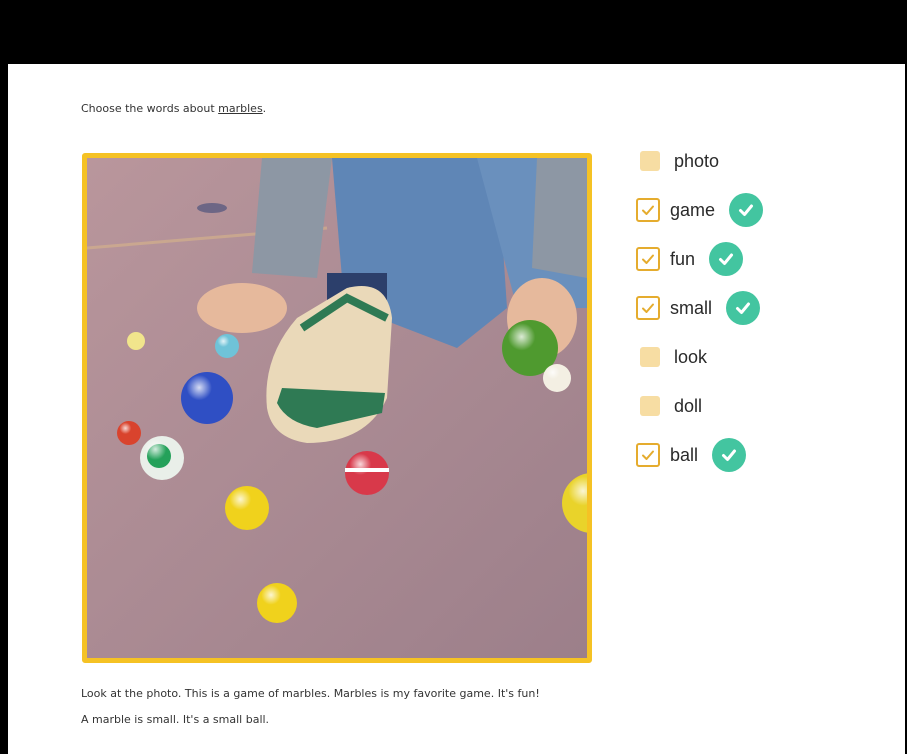  I want to click on option-game: game, so click(700, 210).